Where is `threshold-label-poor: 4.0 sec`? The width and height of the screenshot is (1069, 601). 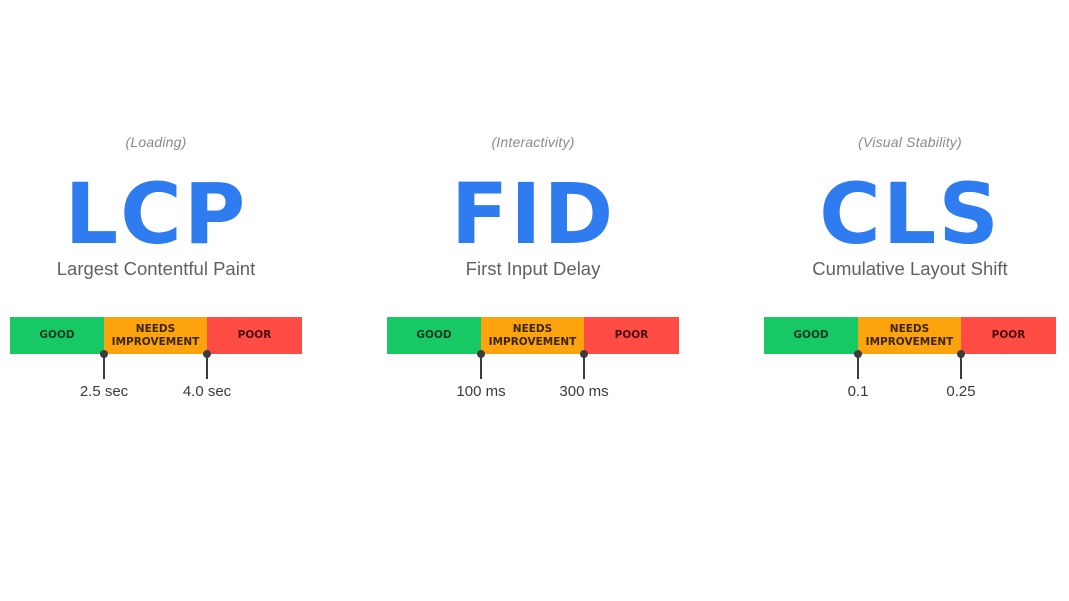
threshold-label-poor: 4.0 sec is located at coordinates (207, 391).